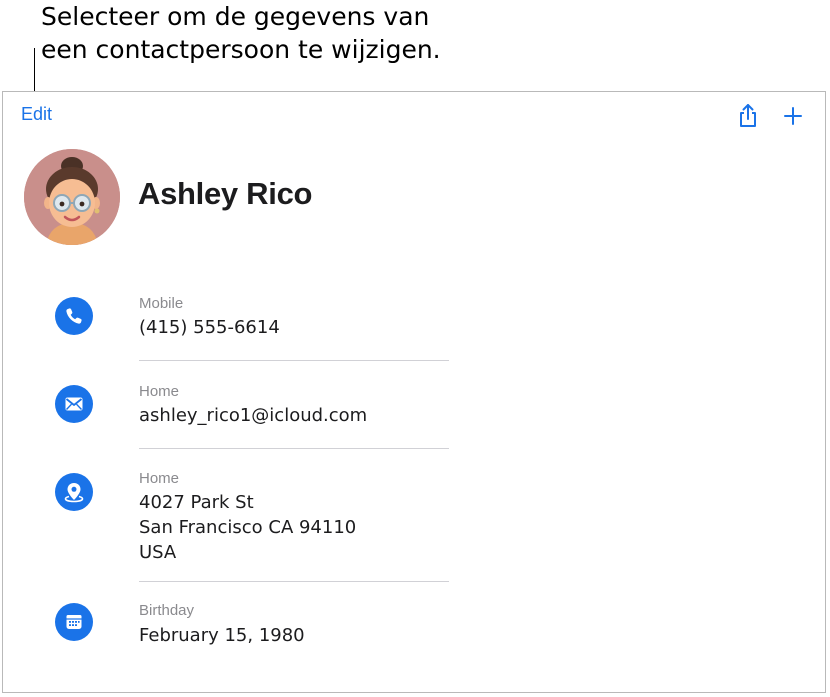 Image resolution: width=830 pixels, height=697 pixels. I want to click on calendar-icon, so click(74, 622).